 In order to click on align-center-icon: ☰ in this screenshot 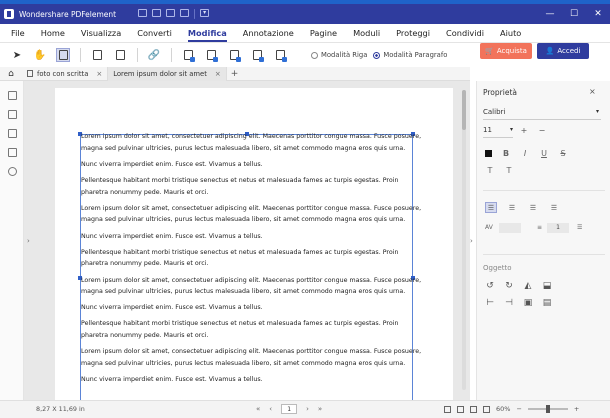, I will do `click(512, 207)`.